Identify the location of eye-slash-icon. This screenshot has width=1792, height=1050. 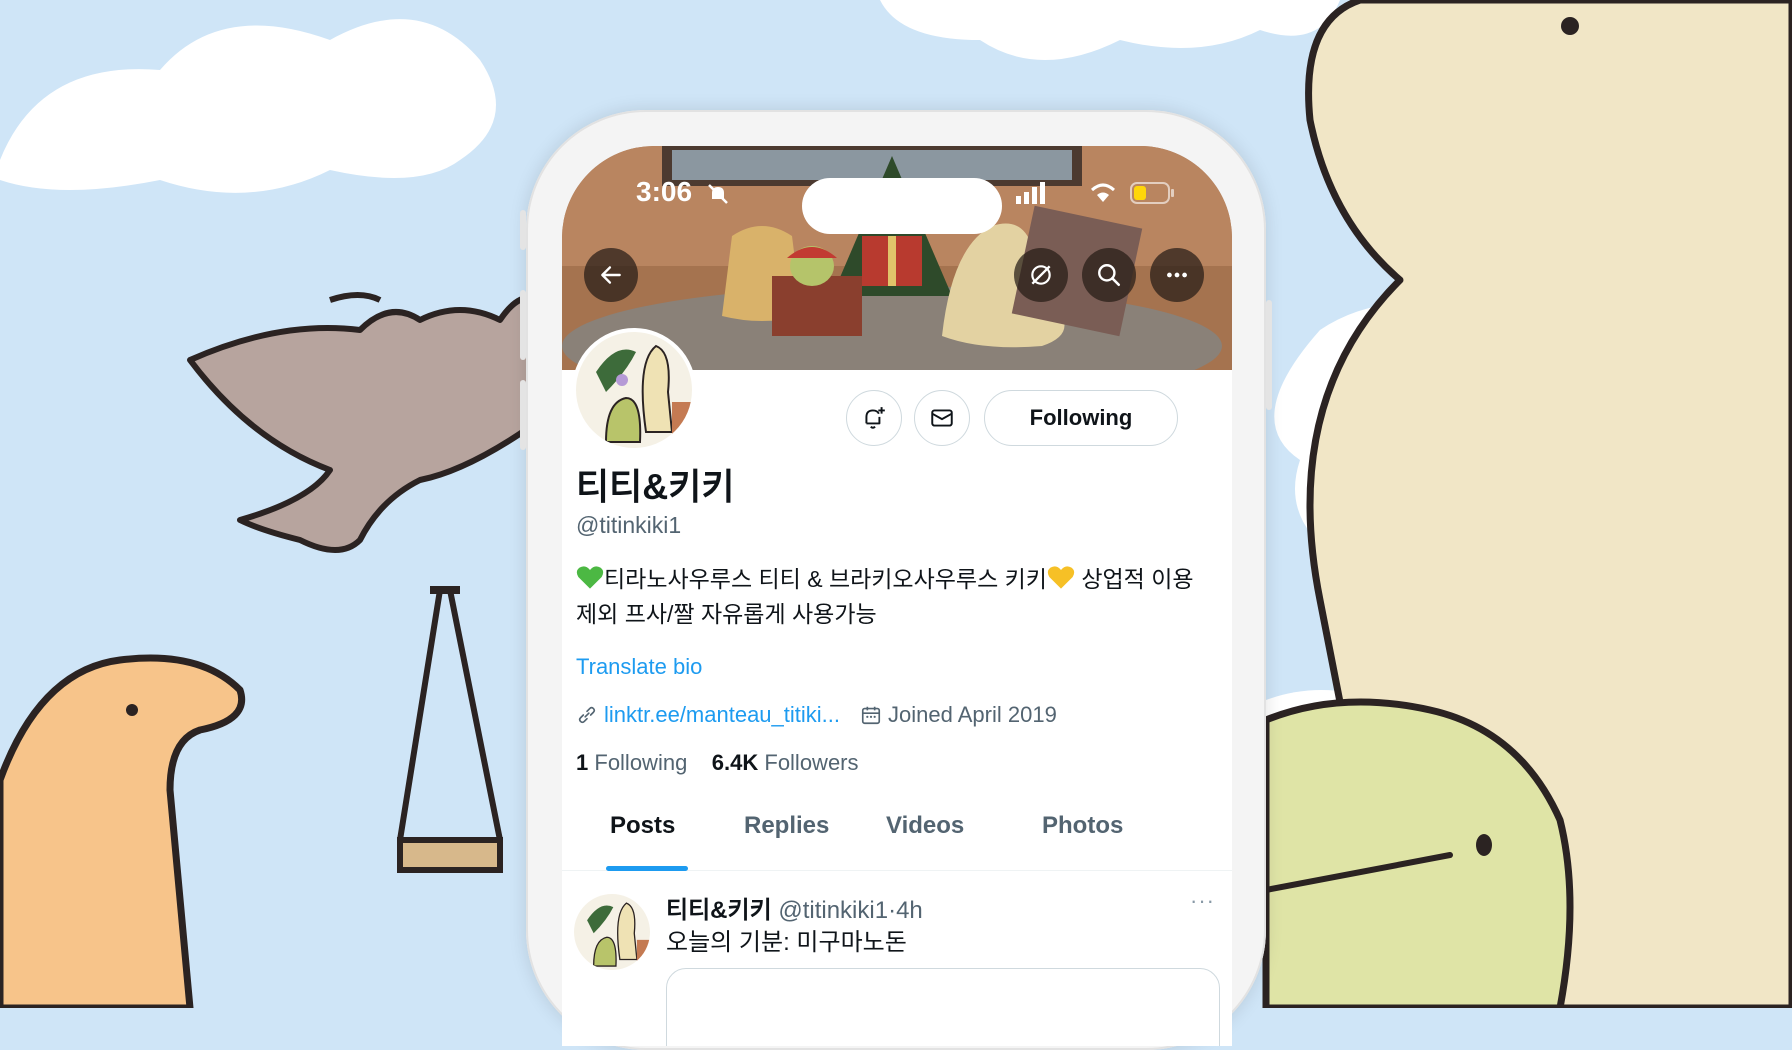
(1041, 275).